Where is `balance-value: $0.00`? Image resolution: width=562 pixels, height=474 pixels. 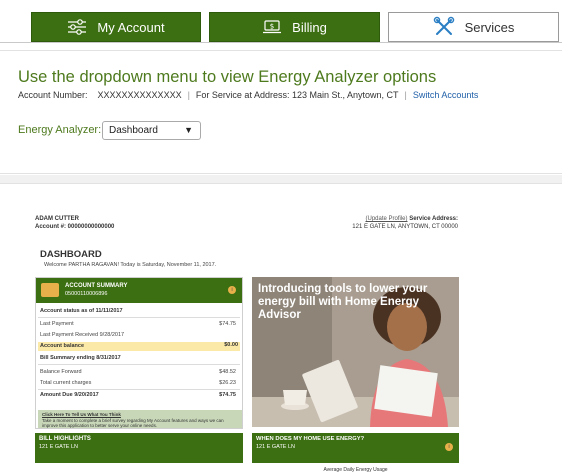
balance-value: $0.00 is located at coordinates (231, 345).